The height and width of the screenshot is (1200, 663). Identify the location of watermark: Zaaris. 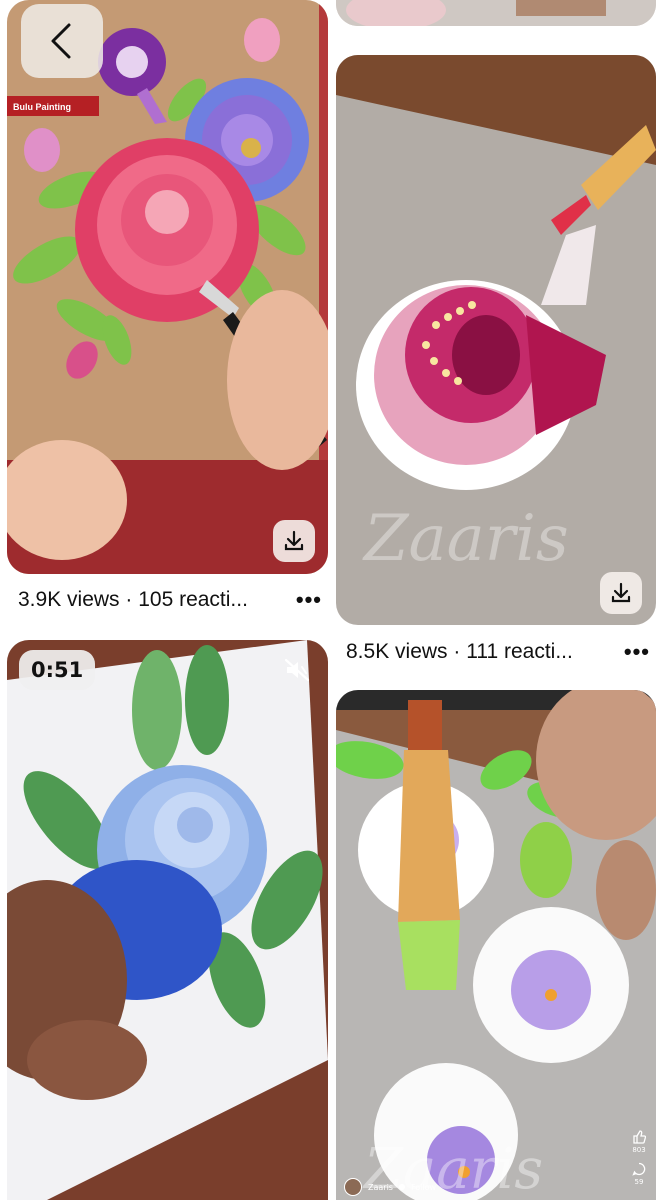
(465, 539).